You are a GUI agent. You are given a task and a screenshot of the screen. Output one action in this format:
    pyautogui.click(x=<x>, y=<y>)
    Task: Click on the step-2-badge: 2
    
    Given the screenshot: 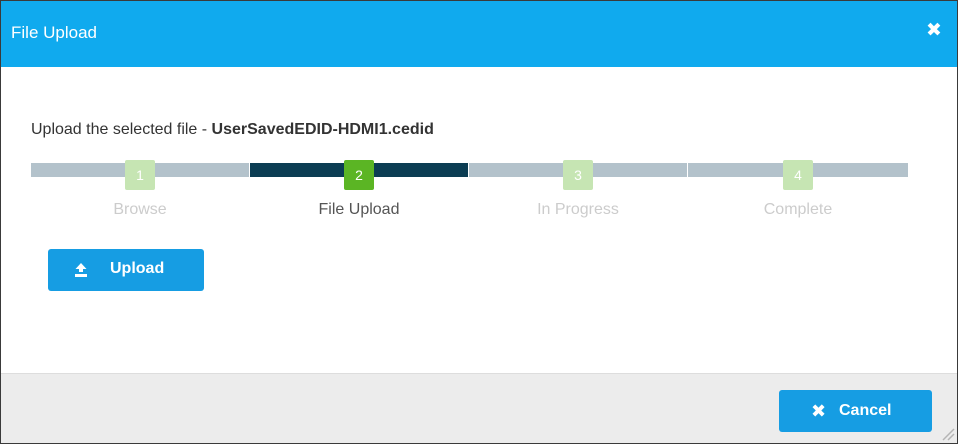 What is the action you would take?
    pyautogui.click(x=359, y=175)
    